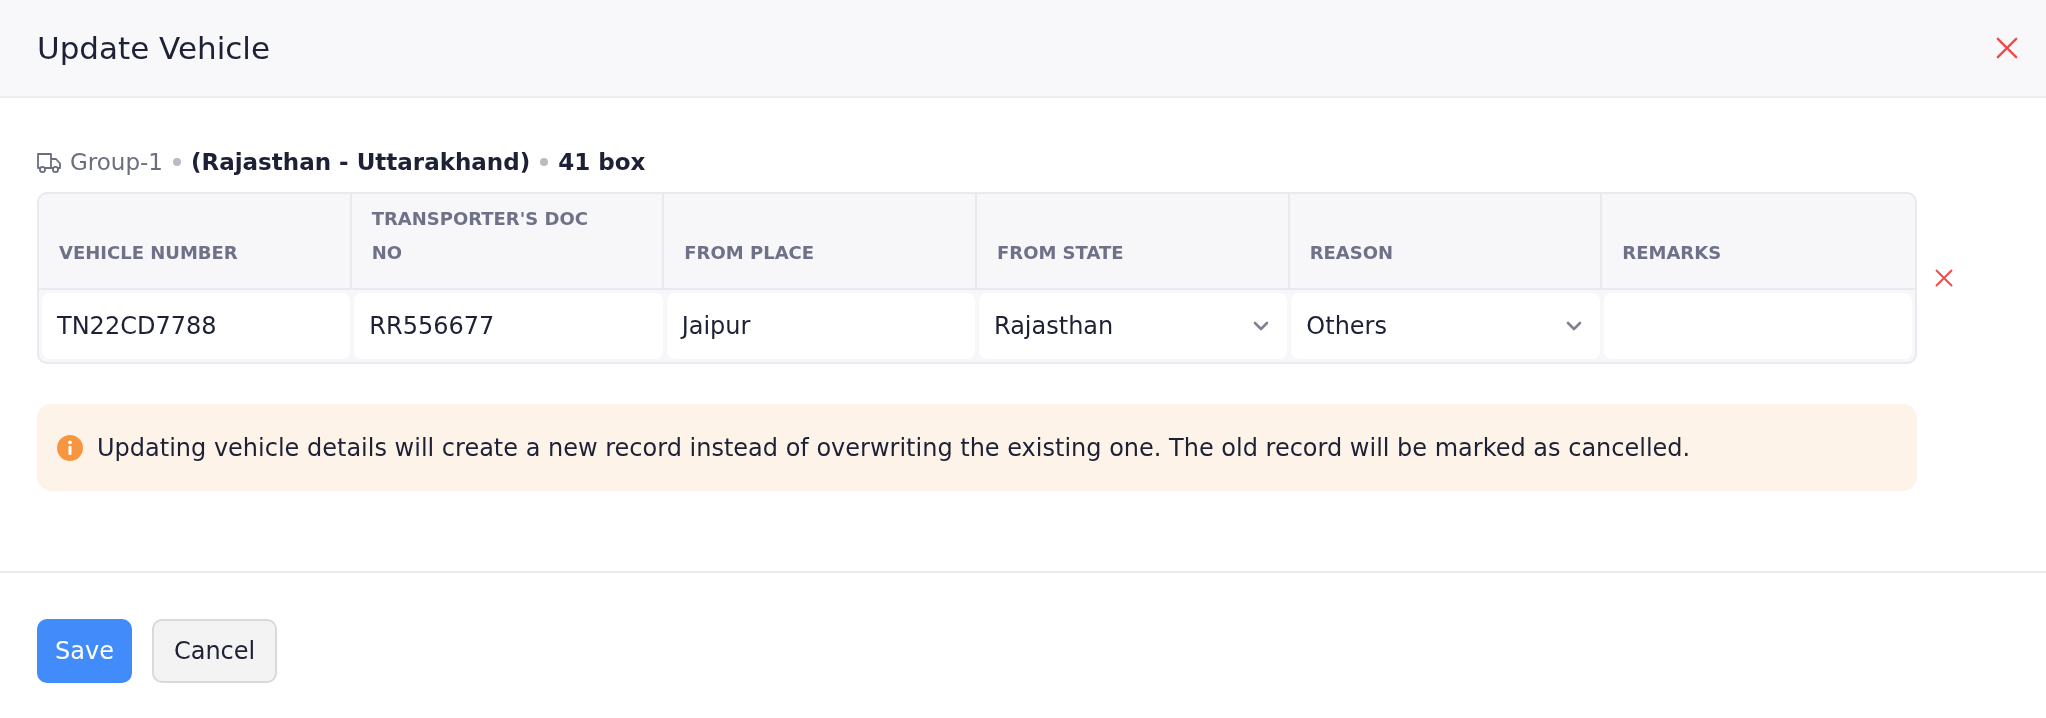 The width and height of the screenshot is (2046, 718). I want to click on notice-text: Updating vehicle details will create a new record instead of overwriting the existing one. The old record will be marked as cancelled., so click(894, 447).